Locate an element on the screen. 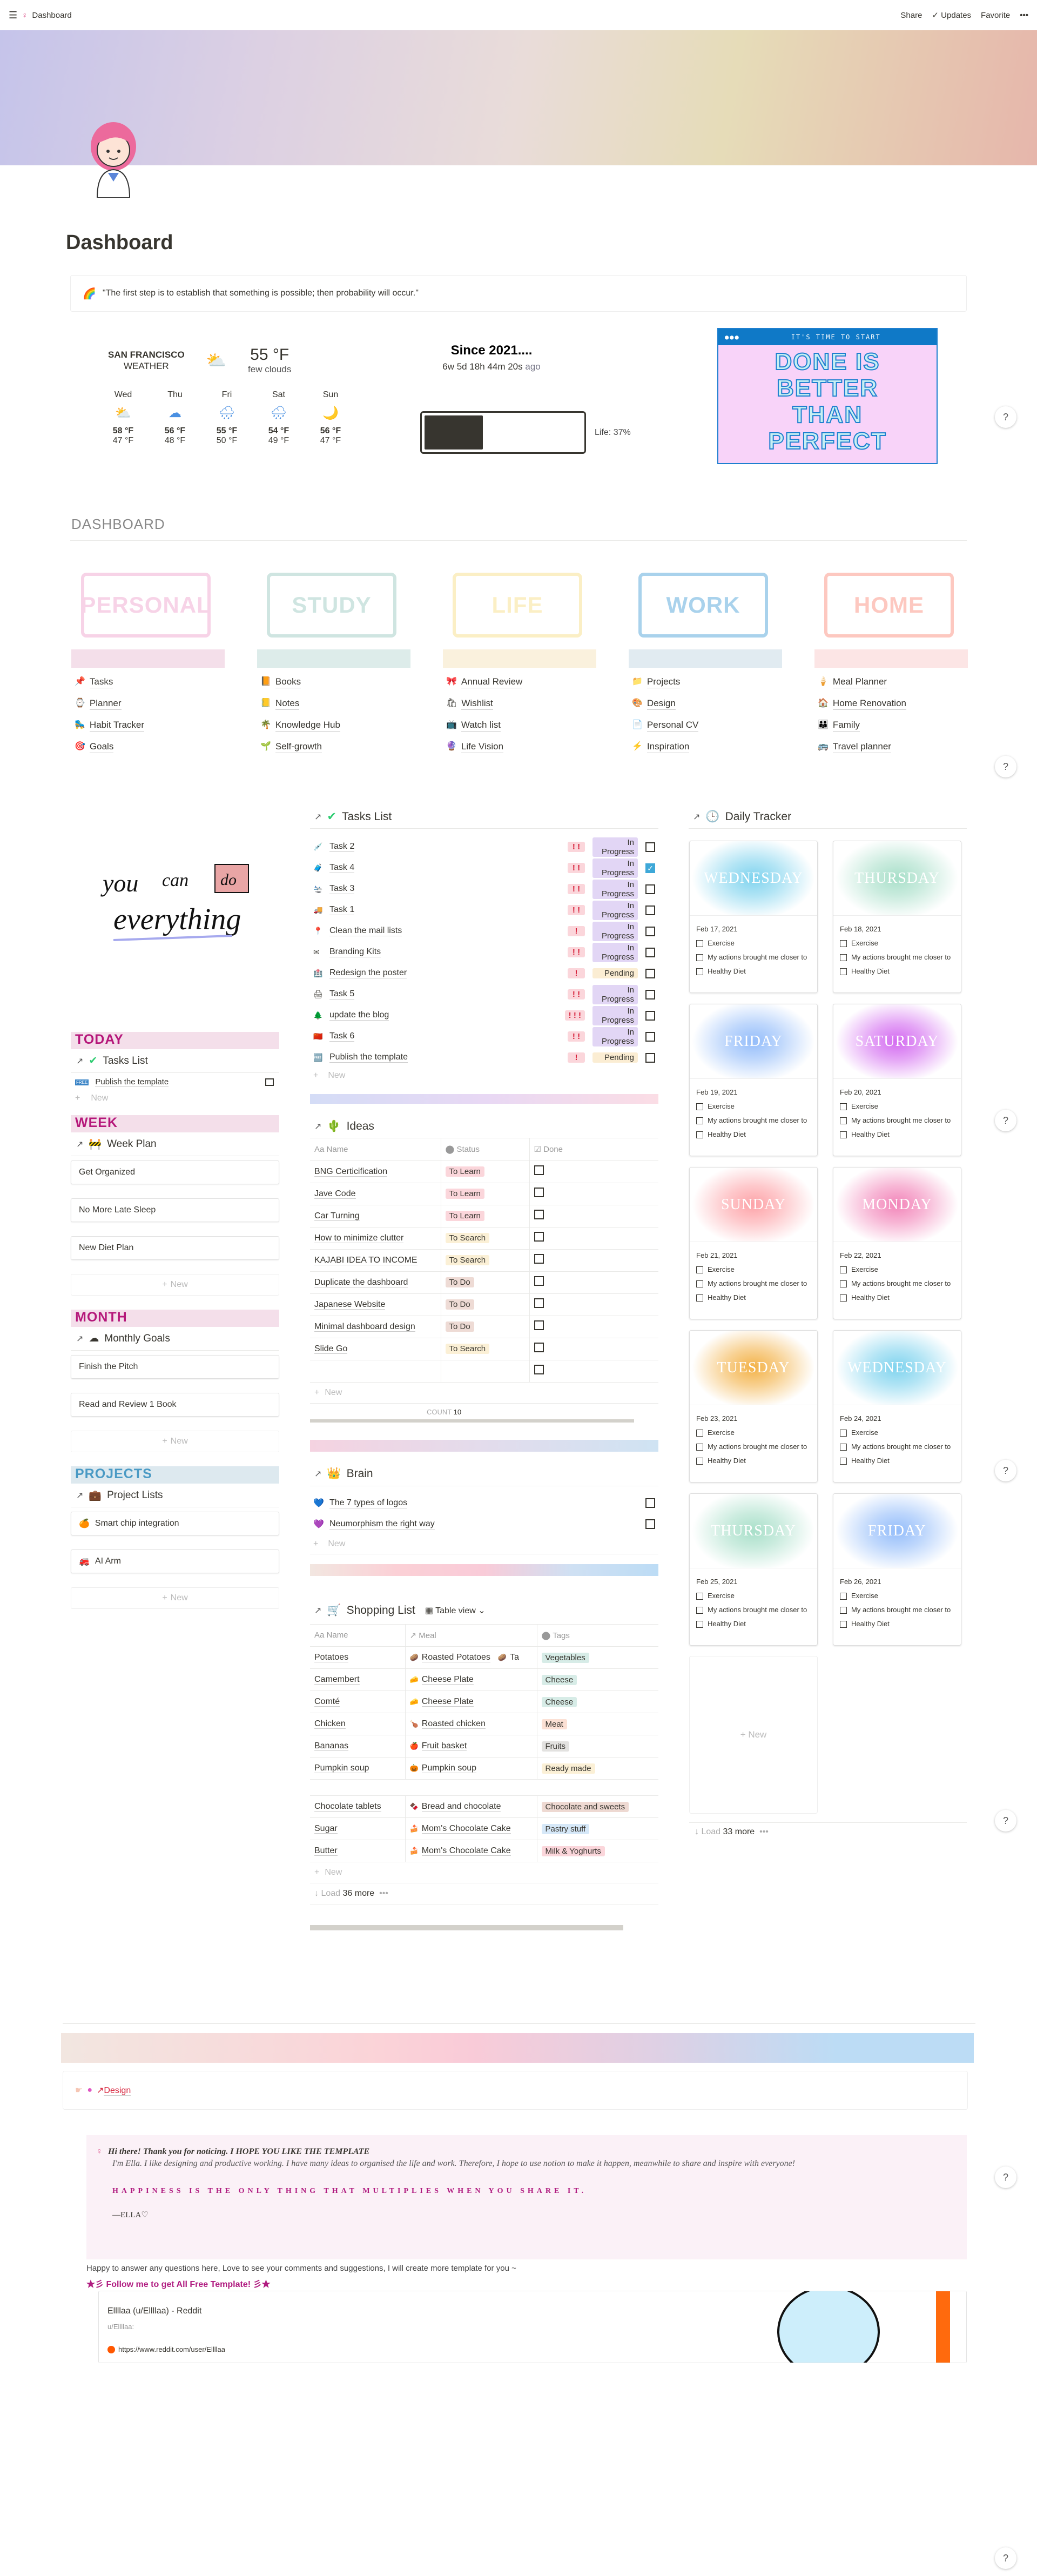 The width and height of the screenshot is (1037, 2576). task-row: 🧳 Task 4! ! In Progress ✓ is located at coordinates (484, 868).